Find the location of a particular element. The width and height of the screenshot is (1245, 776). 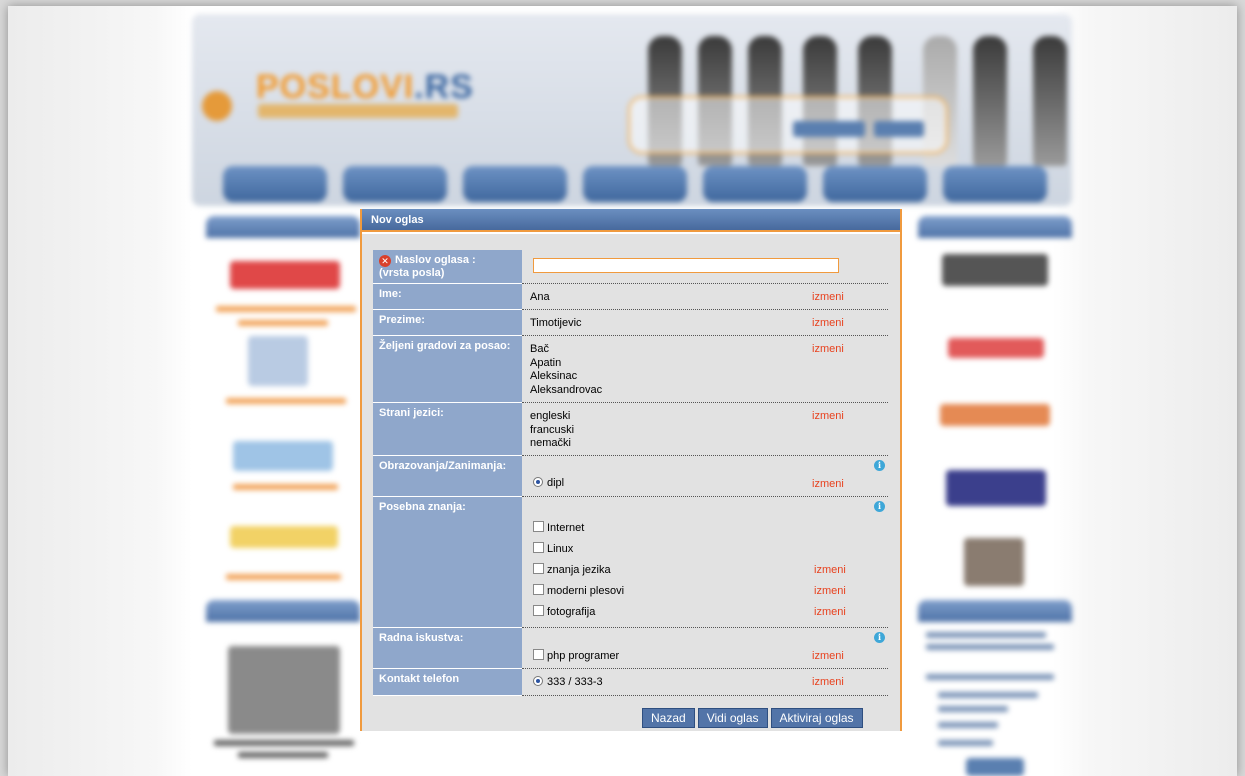

register-button is located at coordinates (899, 129).